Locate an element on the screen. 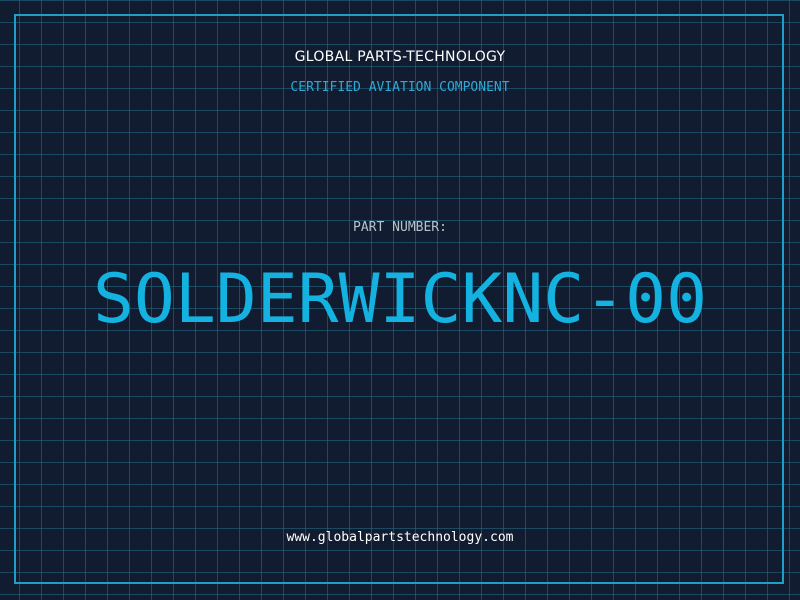 Image resolution: width=800 pixels, height=600 pixels. part-number-label: PART NUMBER: is located at coordinates (400, 227).